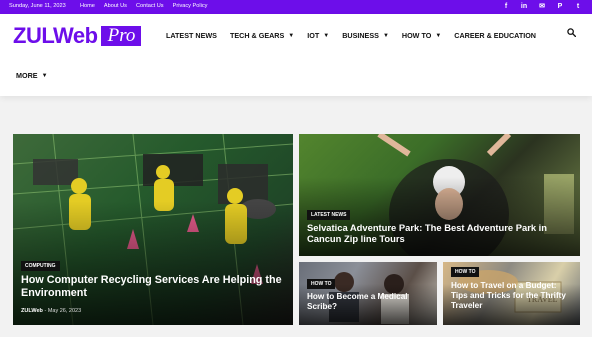  I want to click on top-links: Home About Us Contact Us Privacy Policy, so click(143, 6).